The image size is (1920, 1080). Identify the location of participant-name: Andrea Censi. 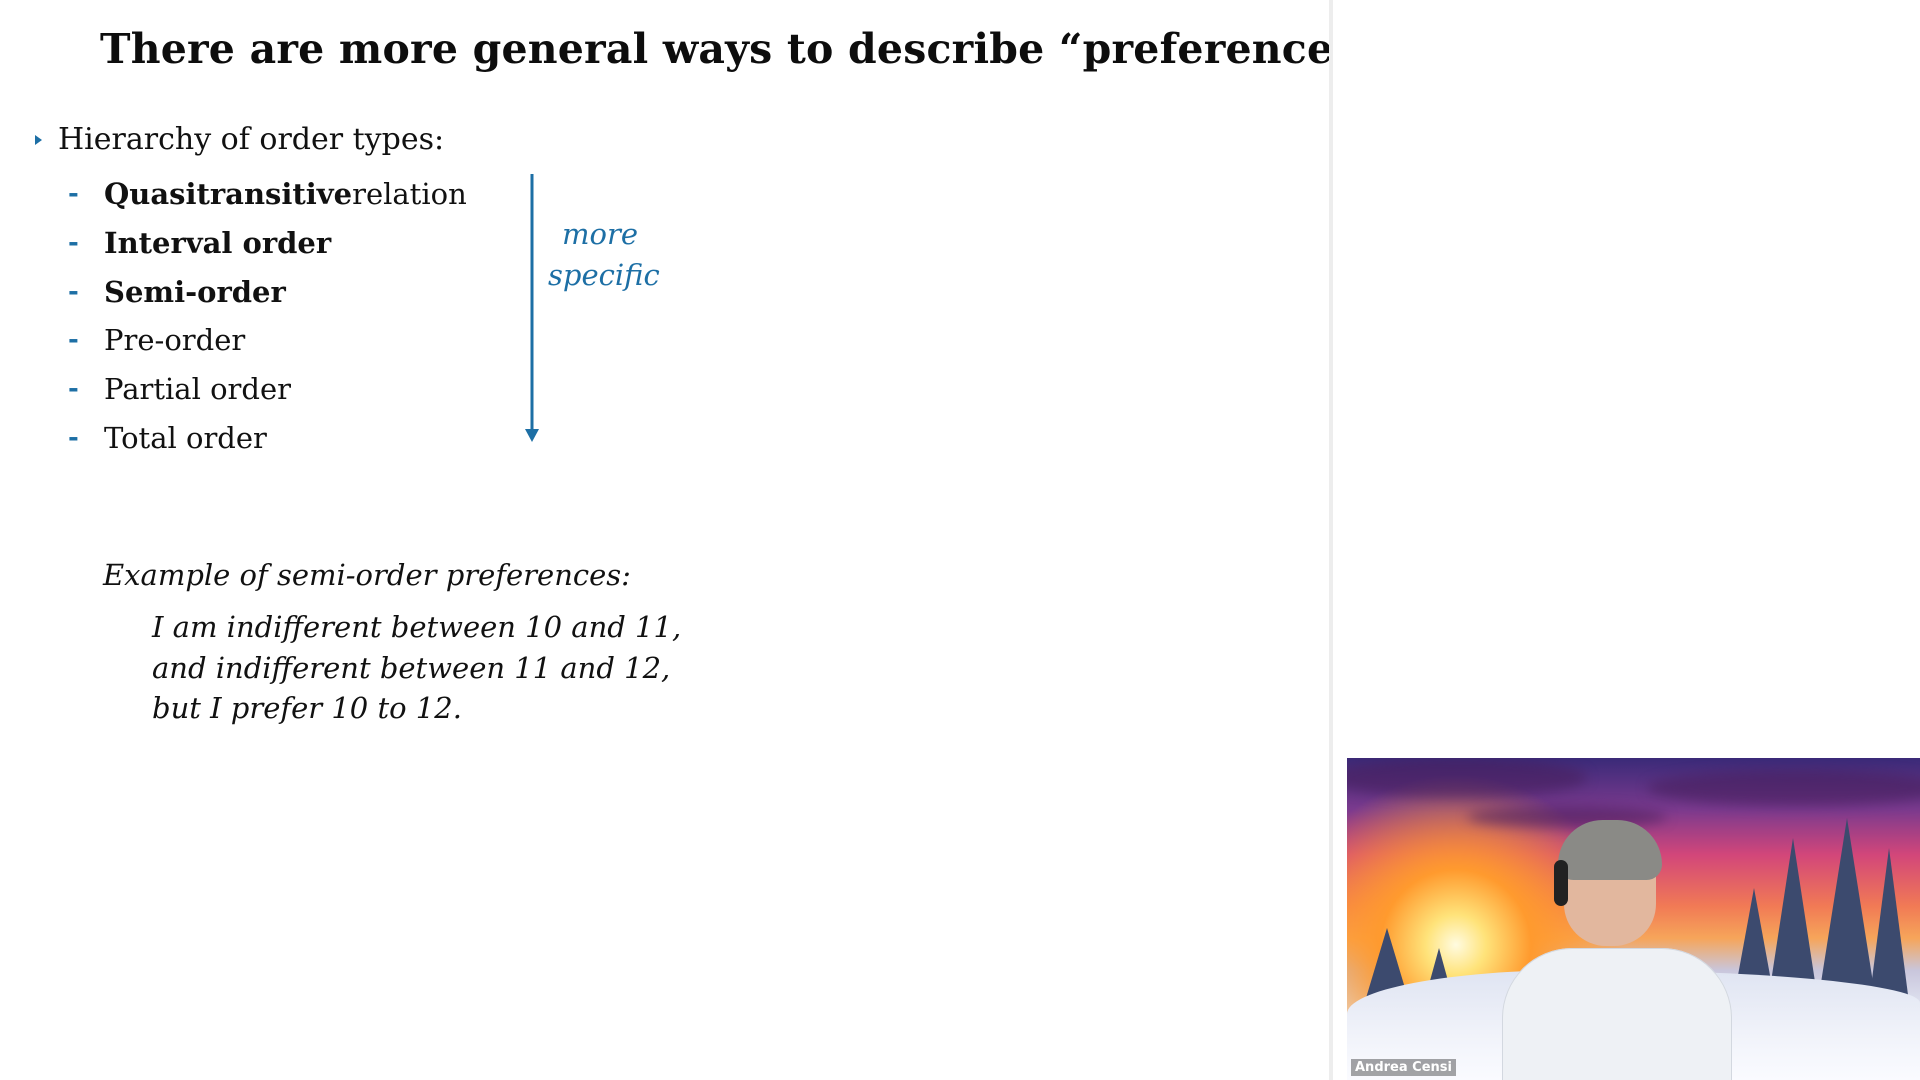
(1403, 1067).